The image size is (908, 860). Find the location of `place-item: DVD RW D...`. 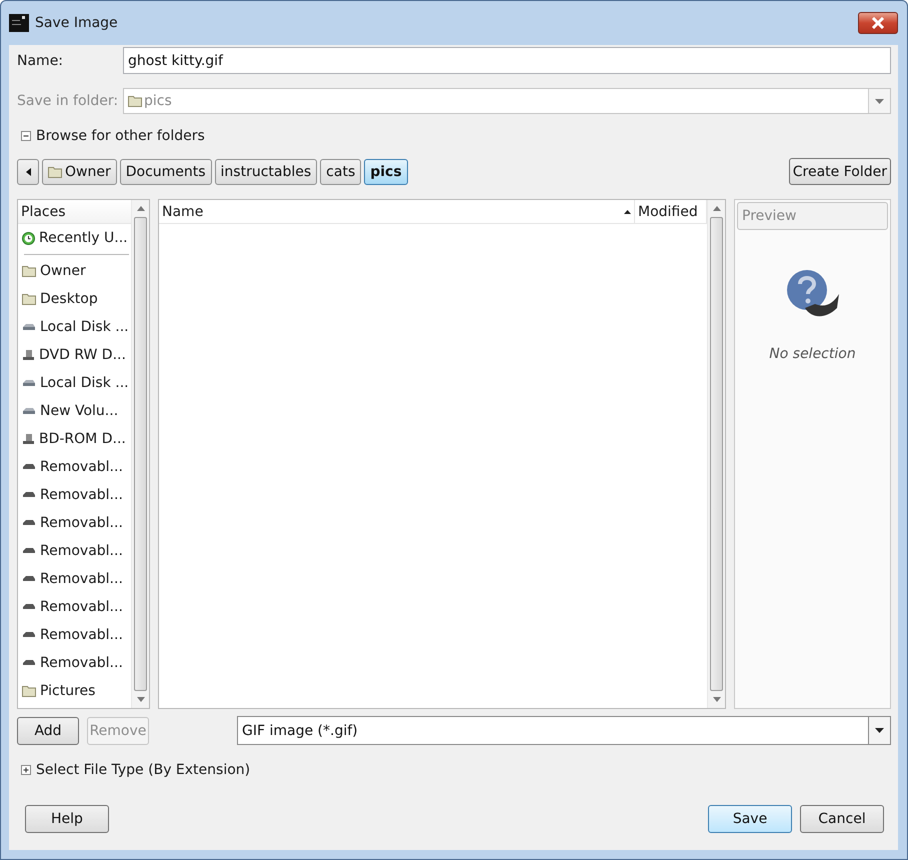

place-item: DVD RW D... is located at coordinates (74, 355).